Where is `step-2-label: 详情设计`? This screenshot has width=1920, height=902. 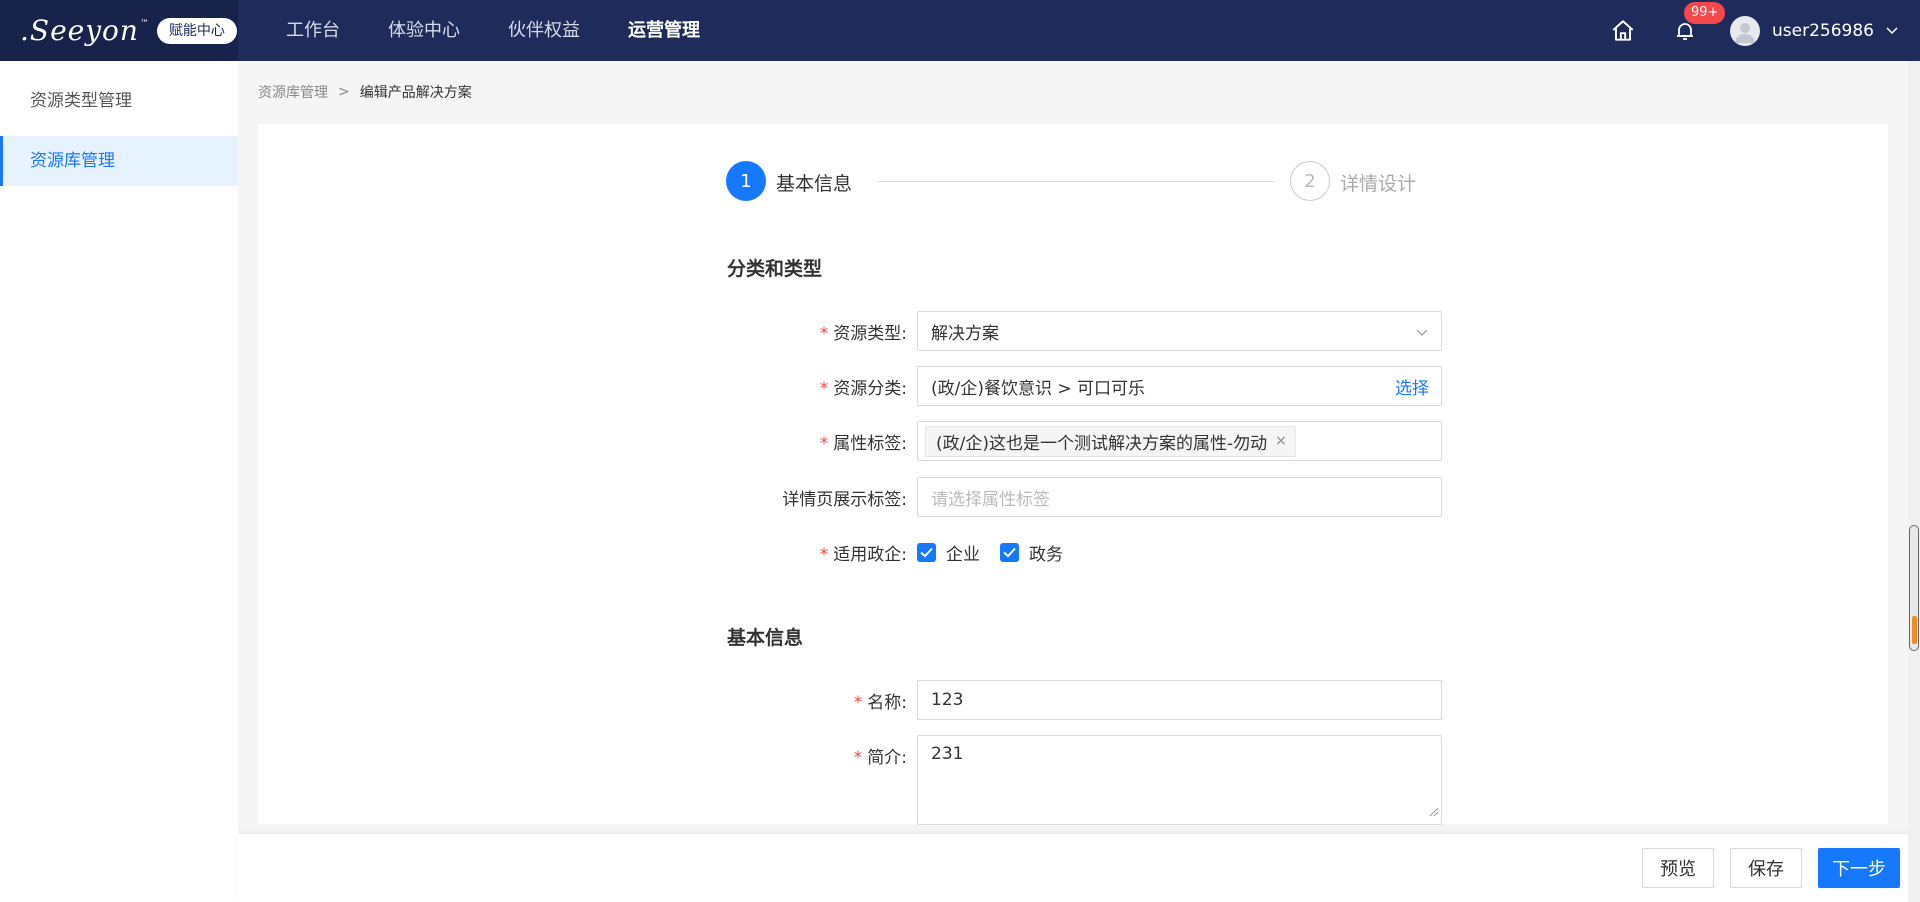 step-2-label: 详情设计 is located at coordinates (1378, 184).